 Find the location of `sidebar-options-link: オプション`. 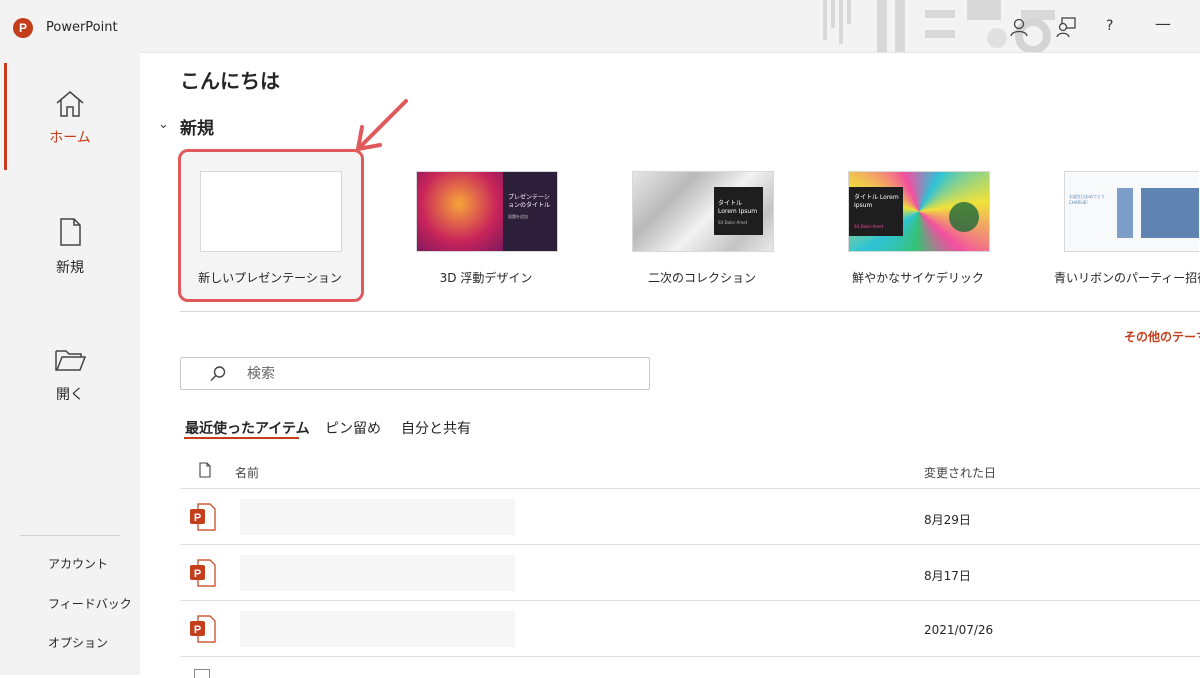

sidebar-options-link: オプション is located at coordinates (78, 642).